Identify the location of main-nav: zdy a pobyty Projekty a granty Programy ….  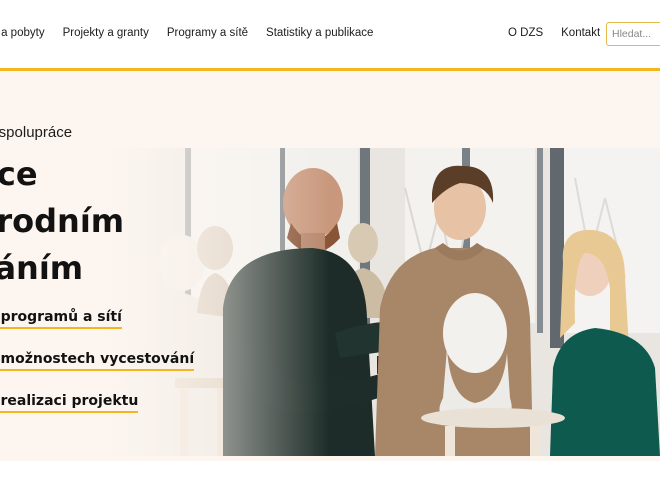
(186, 33).